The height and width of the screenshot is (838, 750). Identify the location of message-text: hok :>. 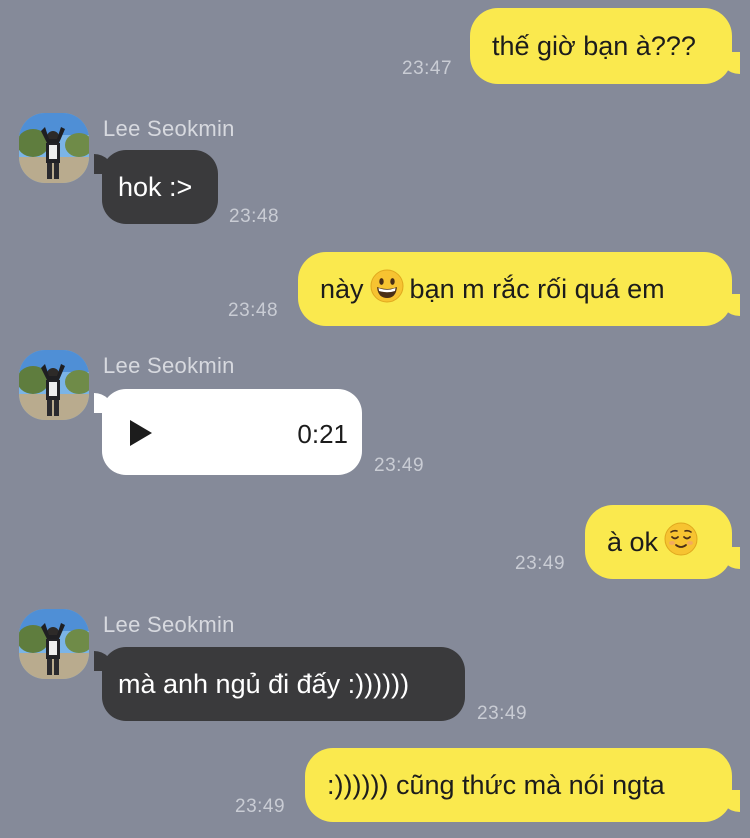
(155, 186).